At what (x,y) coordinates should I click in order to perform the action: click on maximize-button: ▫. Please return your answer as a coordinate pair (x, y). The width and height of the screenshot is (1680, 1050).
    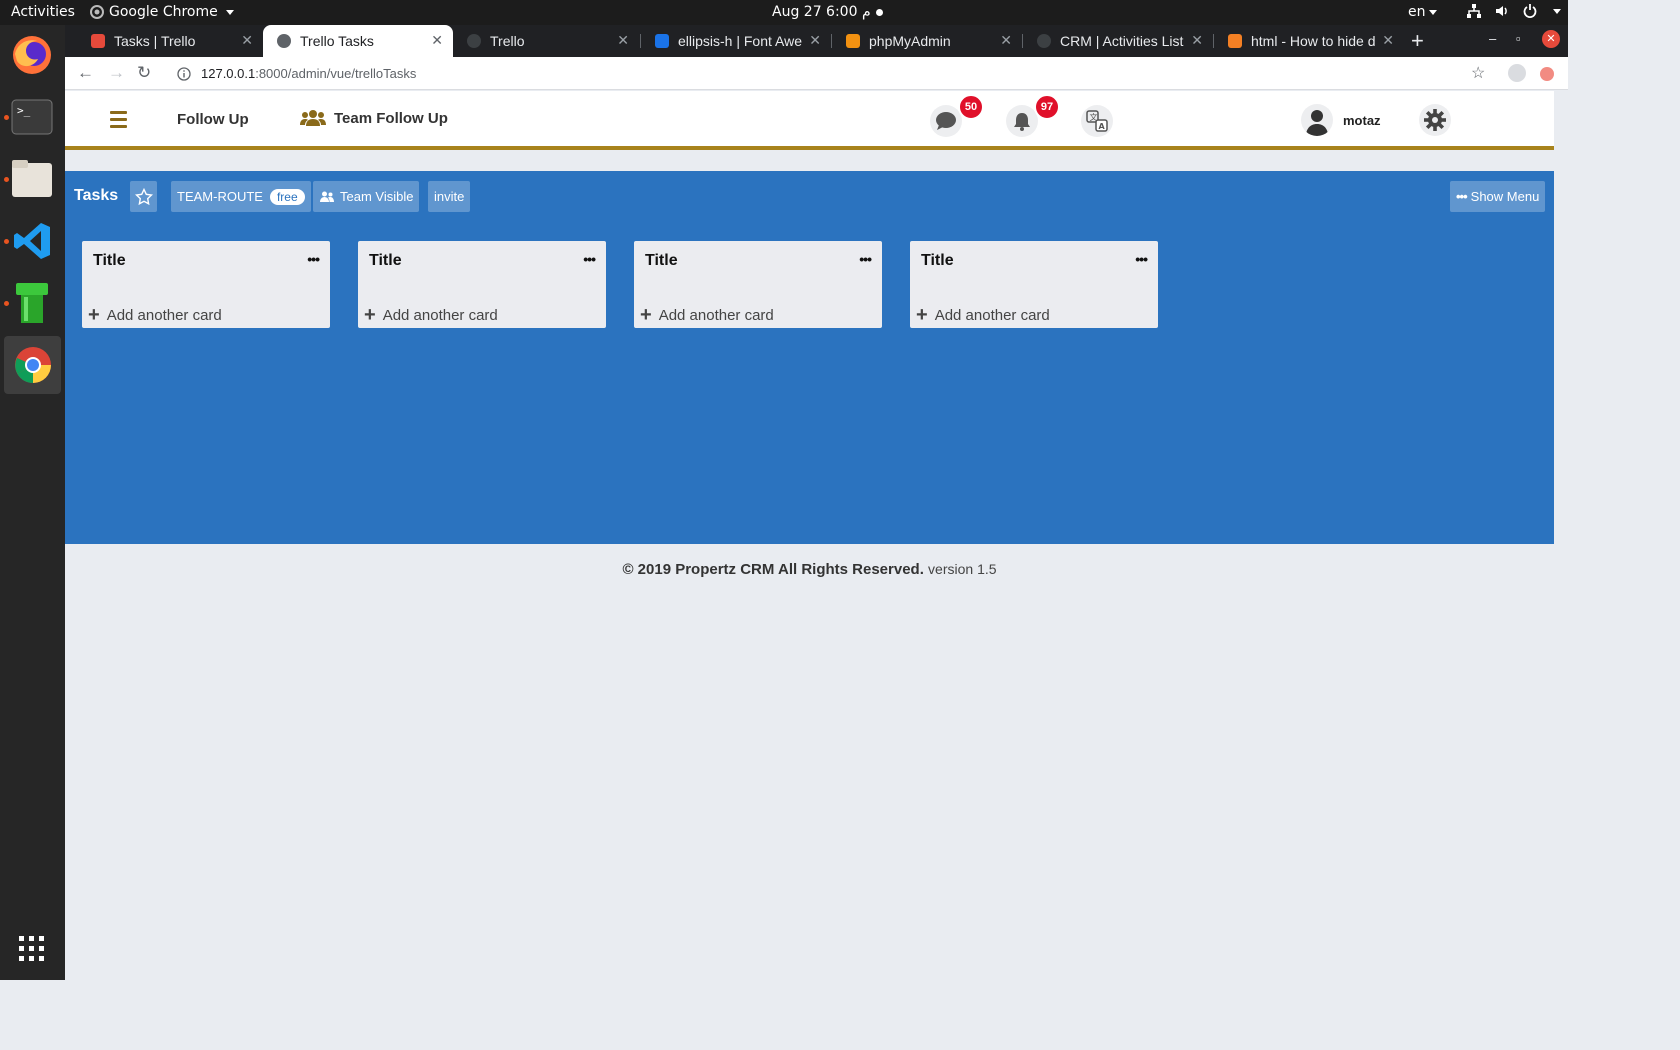
    Looking at the image, I should click on (1518, 38).